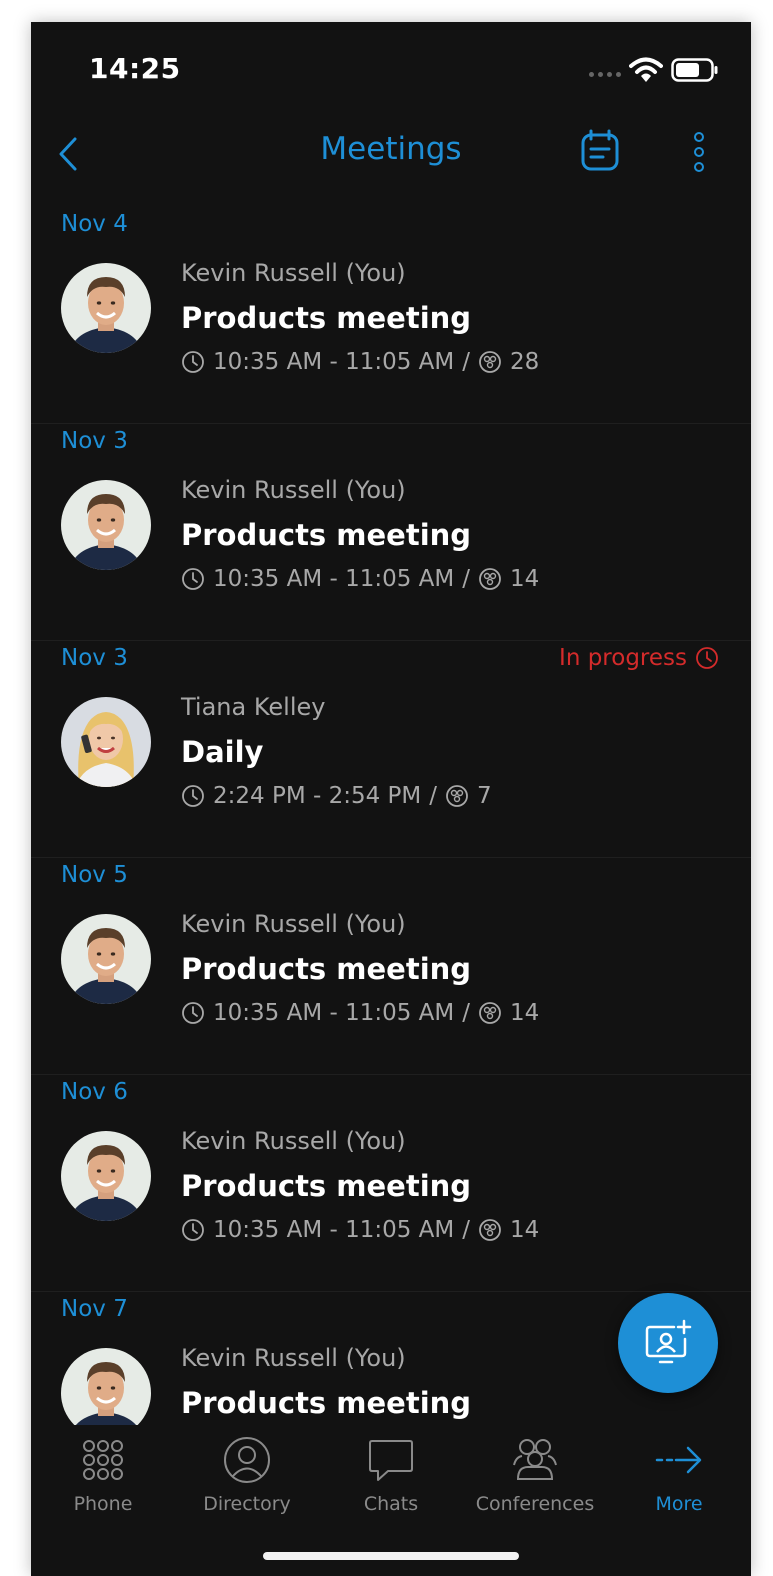 This screenshot has width=773, height=1576. I want to click on home-indicator, so click(391, 1556).